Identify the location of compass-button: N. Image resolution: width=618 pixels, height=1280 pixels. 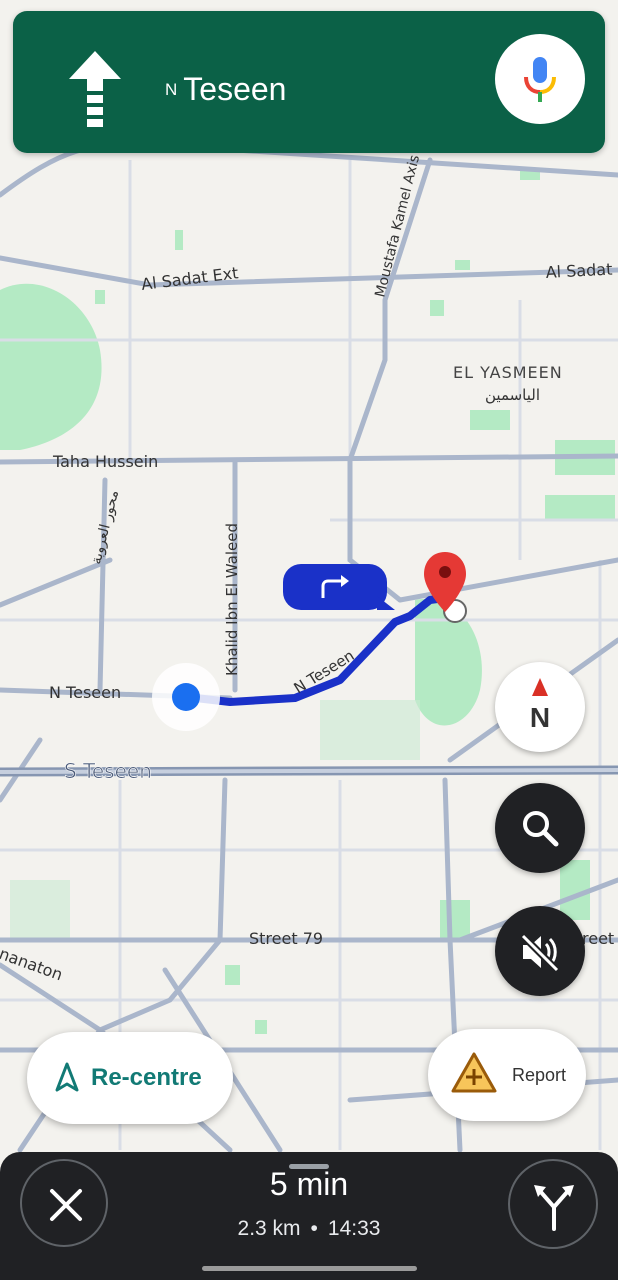
(540, 707).